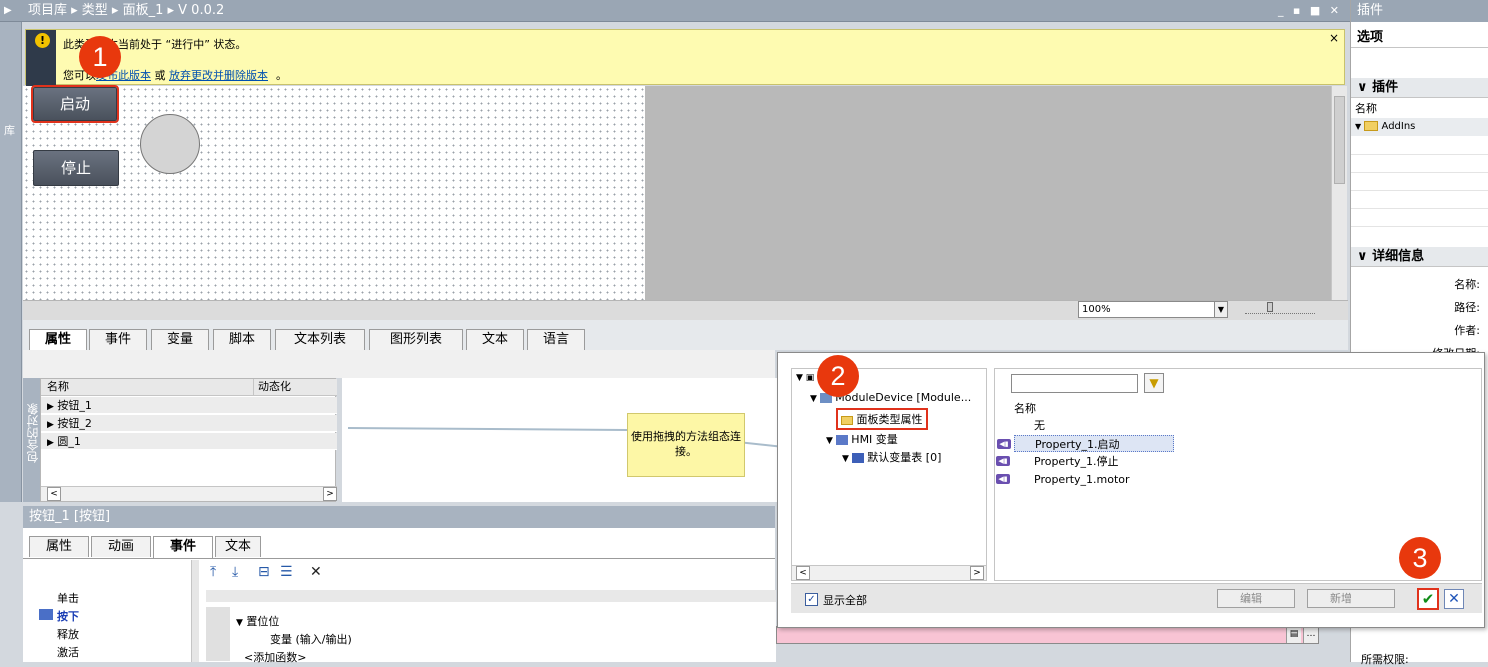  I want to click on collapse-all-icon: ⊟, so click(264, 572).